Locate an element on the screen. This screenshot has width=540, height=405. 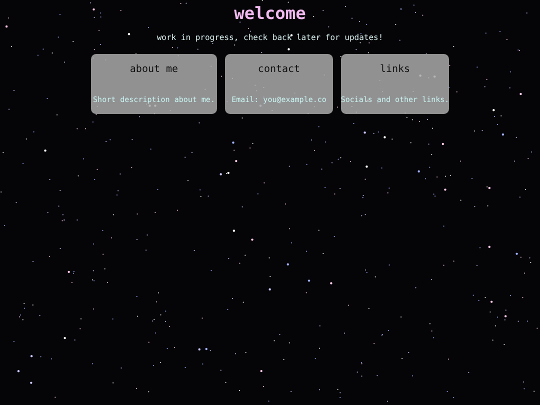
subtitle: work in progress, check back later for updates! is located at coordinates (270, 37).